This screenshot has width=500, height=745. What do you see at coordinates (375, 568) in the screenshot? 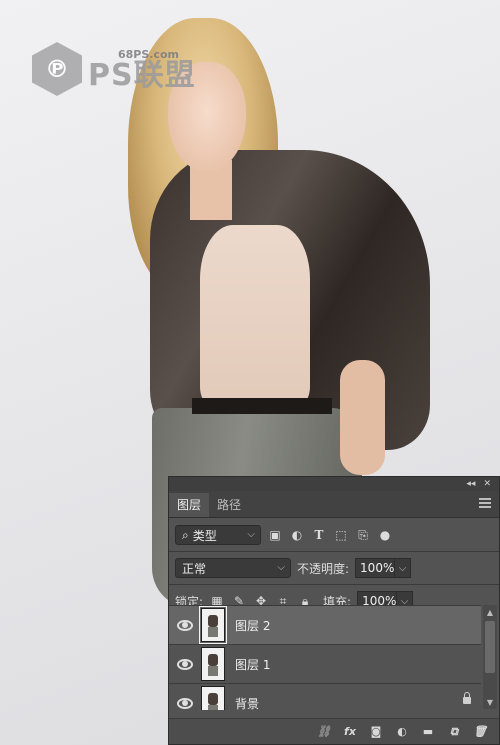
I see `opacity-input: 100%` at bounding box center [375, 568].